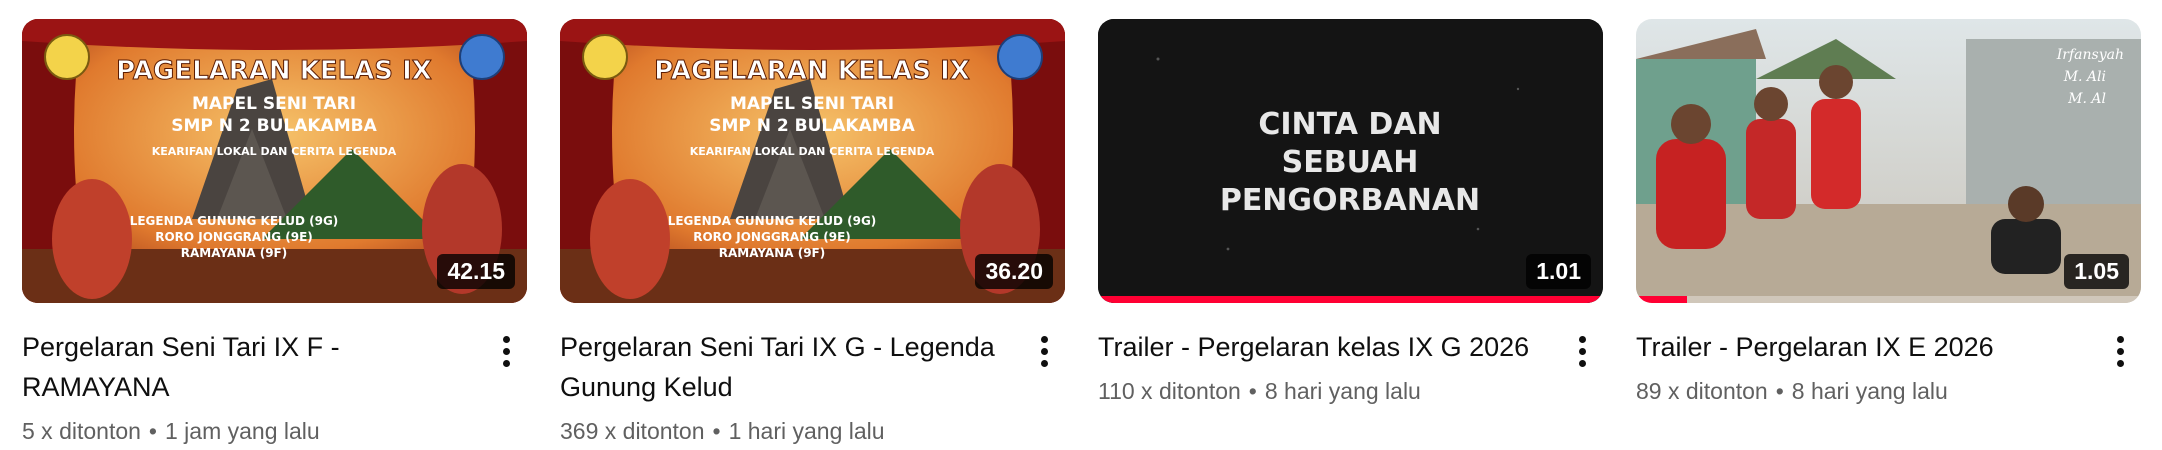 The width and height of the screenshot is (2162, 450). I want to click on thumb-line3: PENGORBANAN, so click(1350, 200).